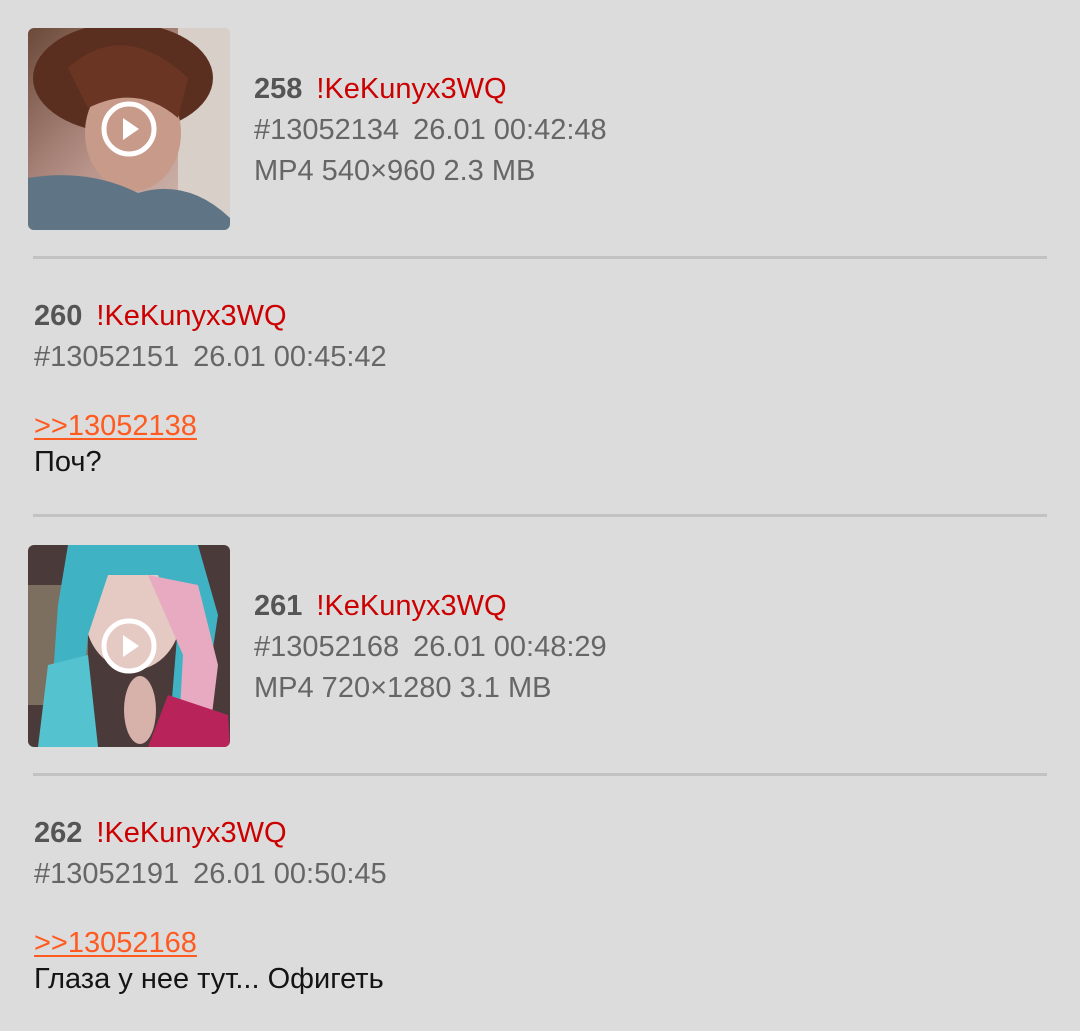 The height and width of the screenshot is (1031, 1080). I want to click on post-id: #13052151, so click(107, 357).